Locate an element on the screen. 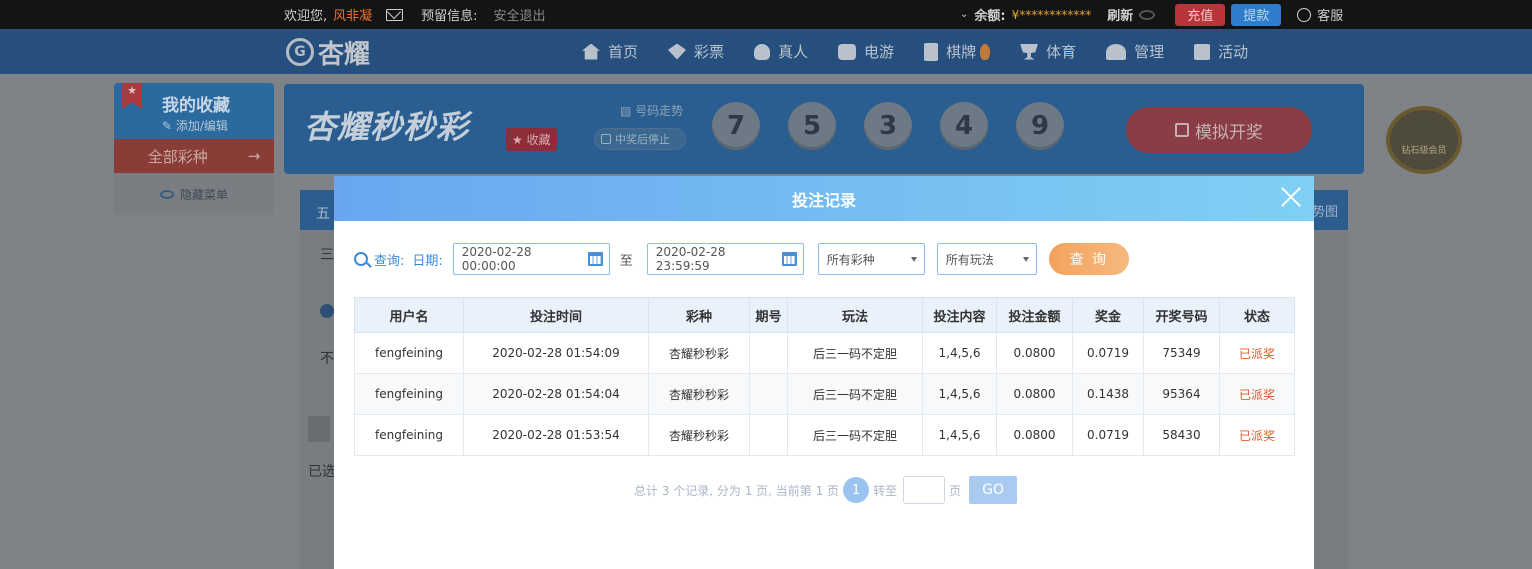 The width and height of the screenshot is (1532, 569). eye-icon is located at coordinates (1147, 14).